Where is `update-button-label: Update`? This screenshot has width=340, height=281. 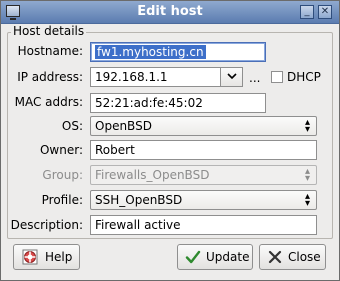
update-button-label: Update is located at coordinates (228, 257).